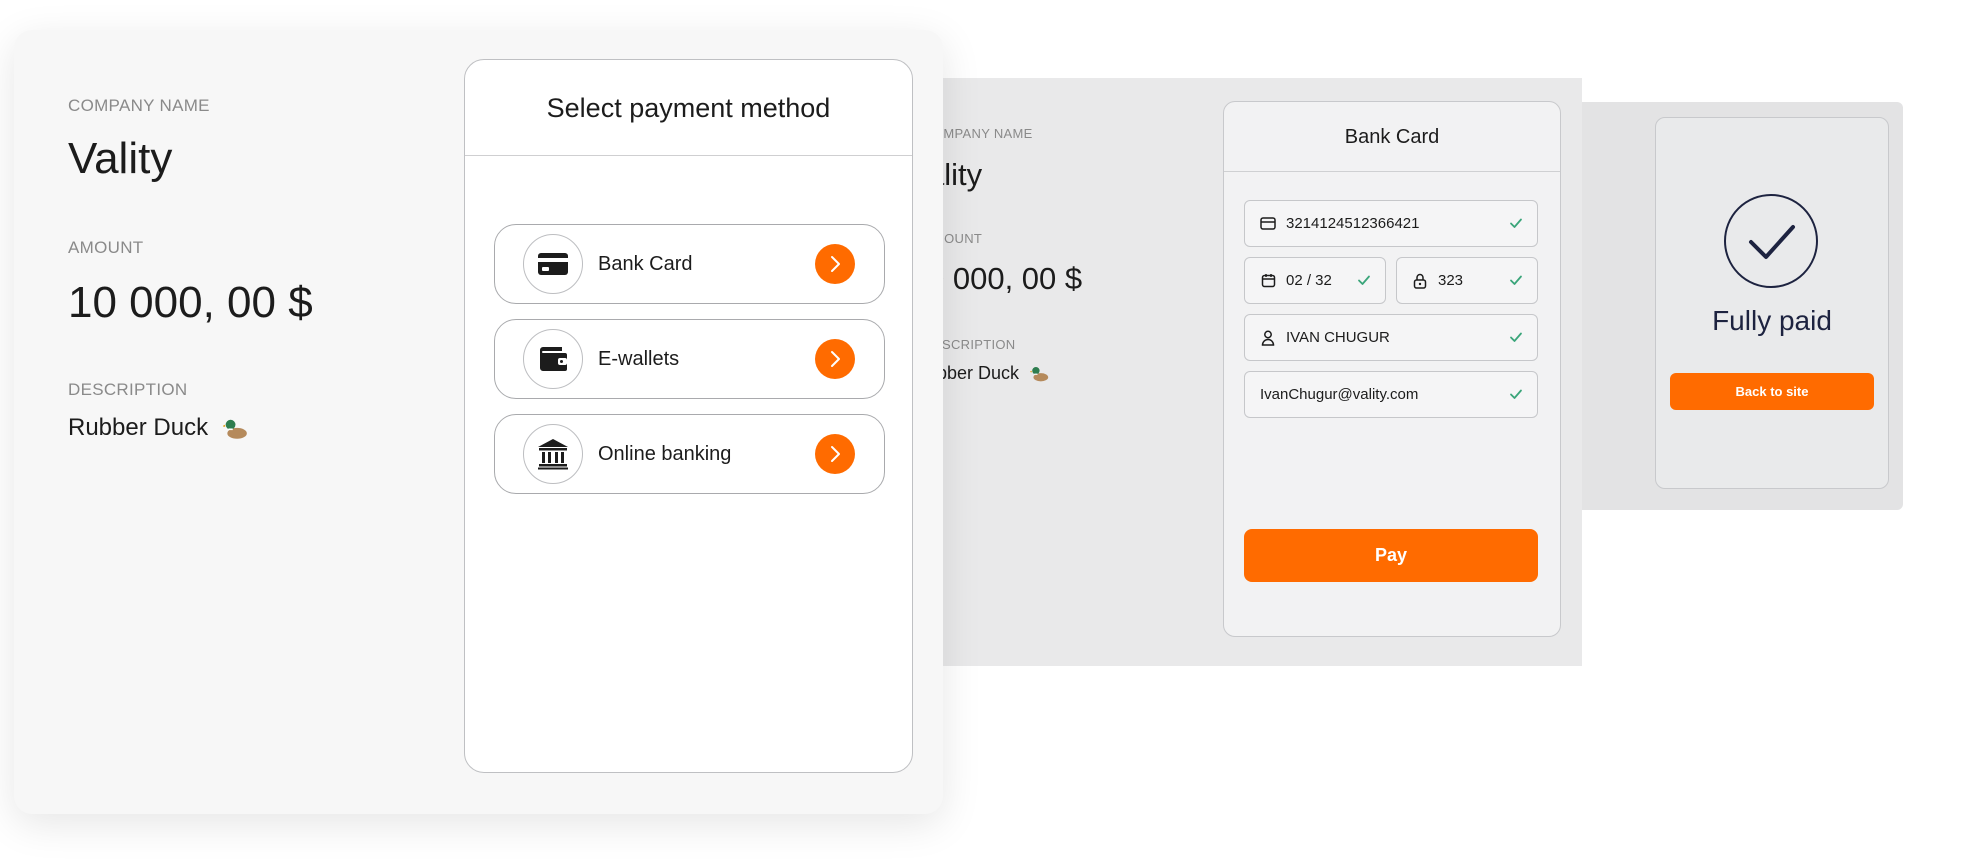 This screenshot has height=864, width=1968. I want to click on description-value: Rubber Duck, so click(158, 428).